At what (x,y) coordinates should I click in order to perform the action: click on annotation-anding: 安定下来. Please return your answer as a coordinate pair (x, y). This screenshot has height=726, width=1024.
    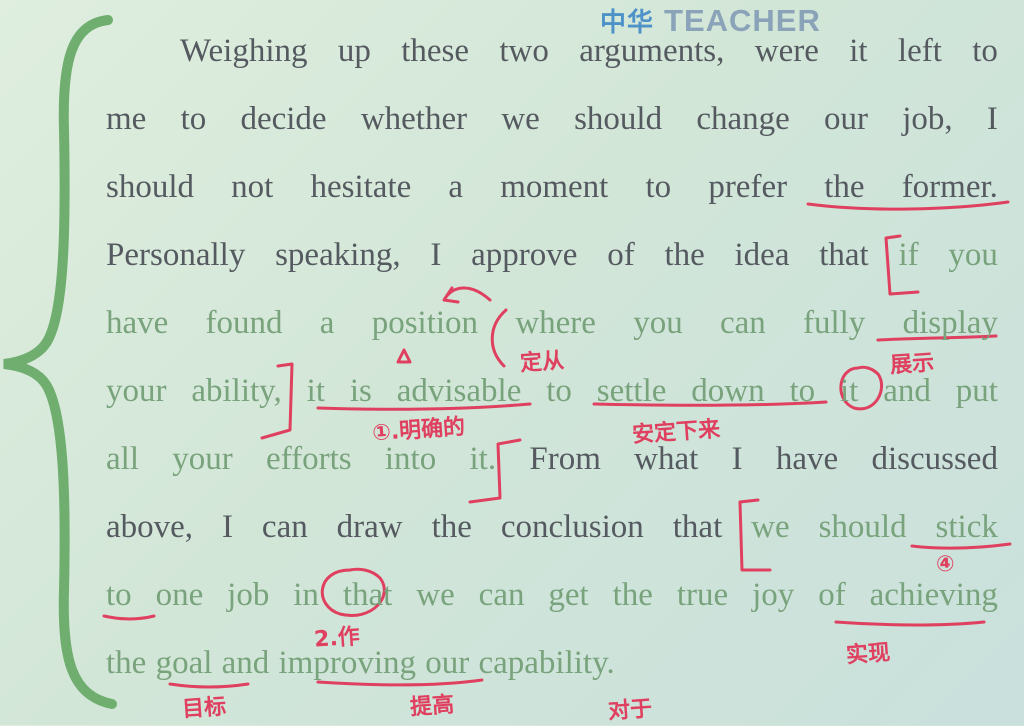
    Looking at the image, I should click on (676, 432).